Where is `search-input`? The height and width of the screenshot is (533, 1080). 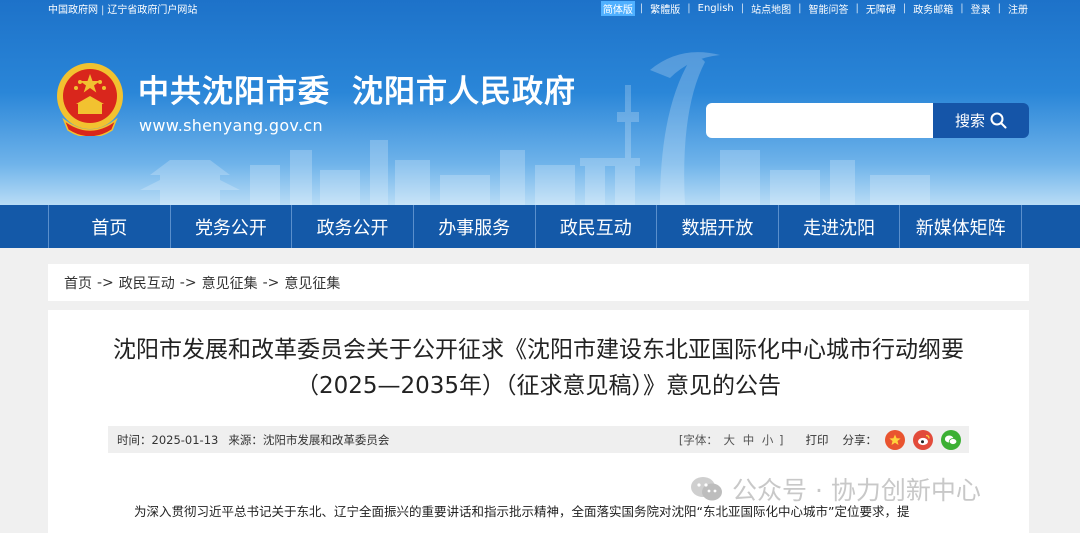
search-input is located at coordinates (819, 120).